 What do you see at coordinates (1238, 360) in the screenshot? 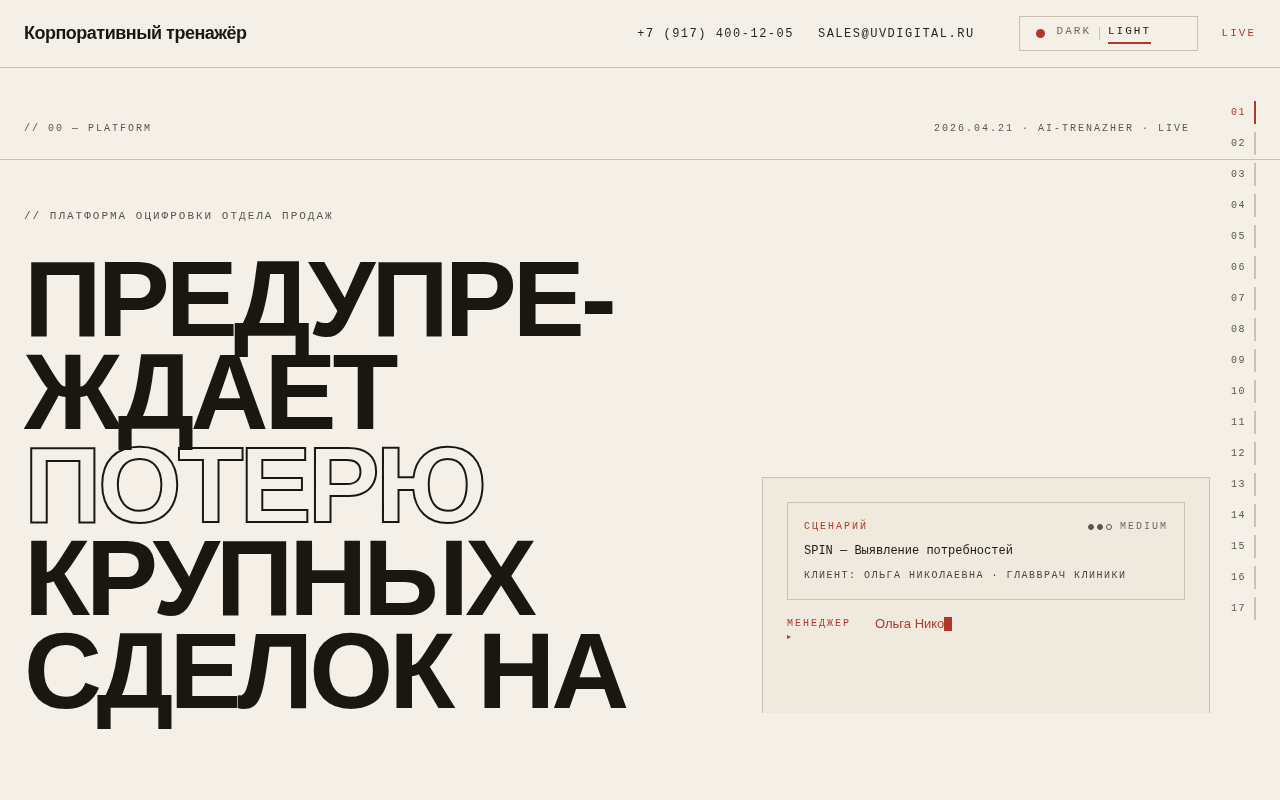
I see `section-nav-link: 09` at bounding box center [1238, 360].